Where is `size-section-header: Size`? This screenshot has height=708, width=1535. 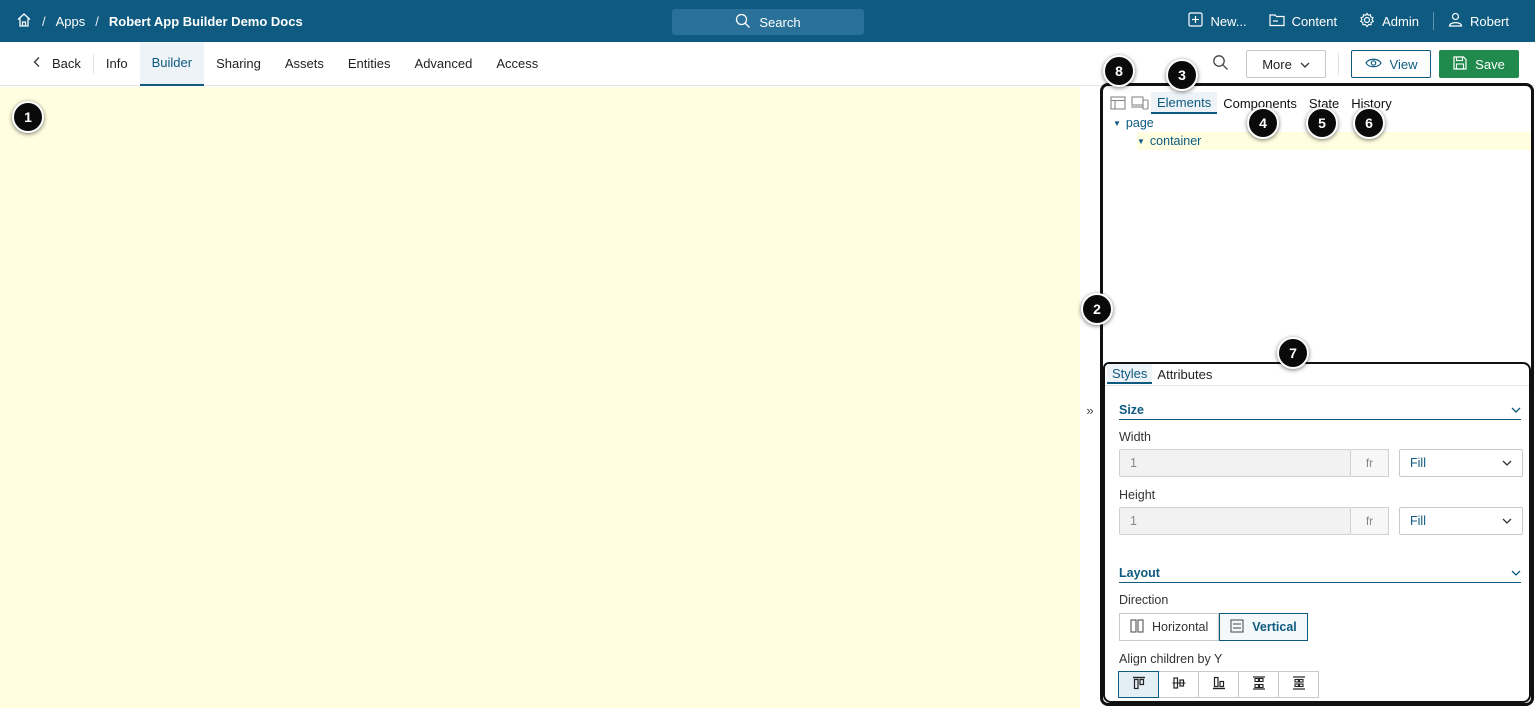 size-section-header: Size is located at coordinates (1320, 410).